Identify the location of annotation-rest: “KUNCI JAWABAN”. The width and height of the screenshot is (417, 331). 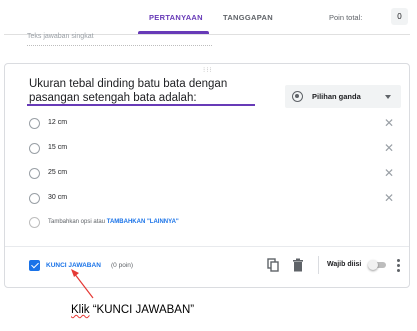
(142, 310).